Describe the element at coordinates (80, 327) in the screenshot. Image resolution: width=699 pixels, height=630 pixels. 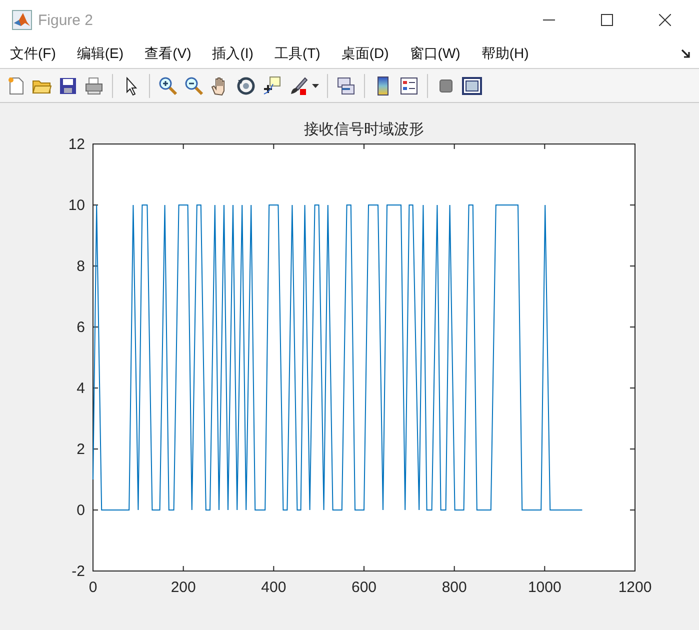
I see `y-tick-label: 6` at that location.